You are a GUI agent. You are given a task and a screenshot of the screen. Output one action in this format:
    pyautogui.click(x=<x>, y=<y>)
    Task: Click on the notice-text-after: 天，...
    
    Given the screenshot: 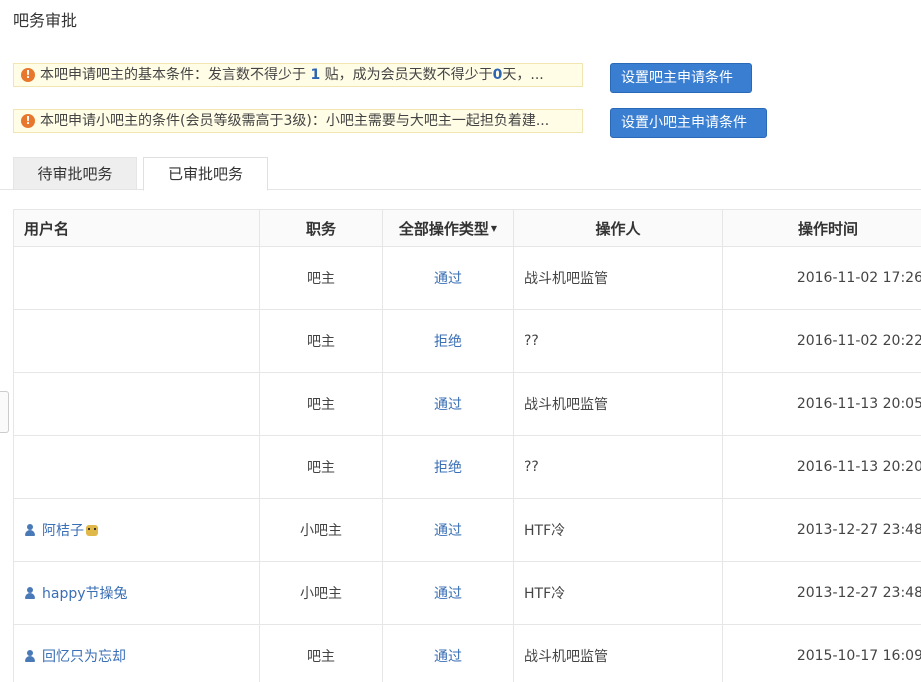 What is the action you would take?
    pyautogui.click(x=523, y=75)
    